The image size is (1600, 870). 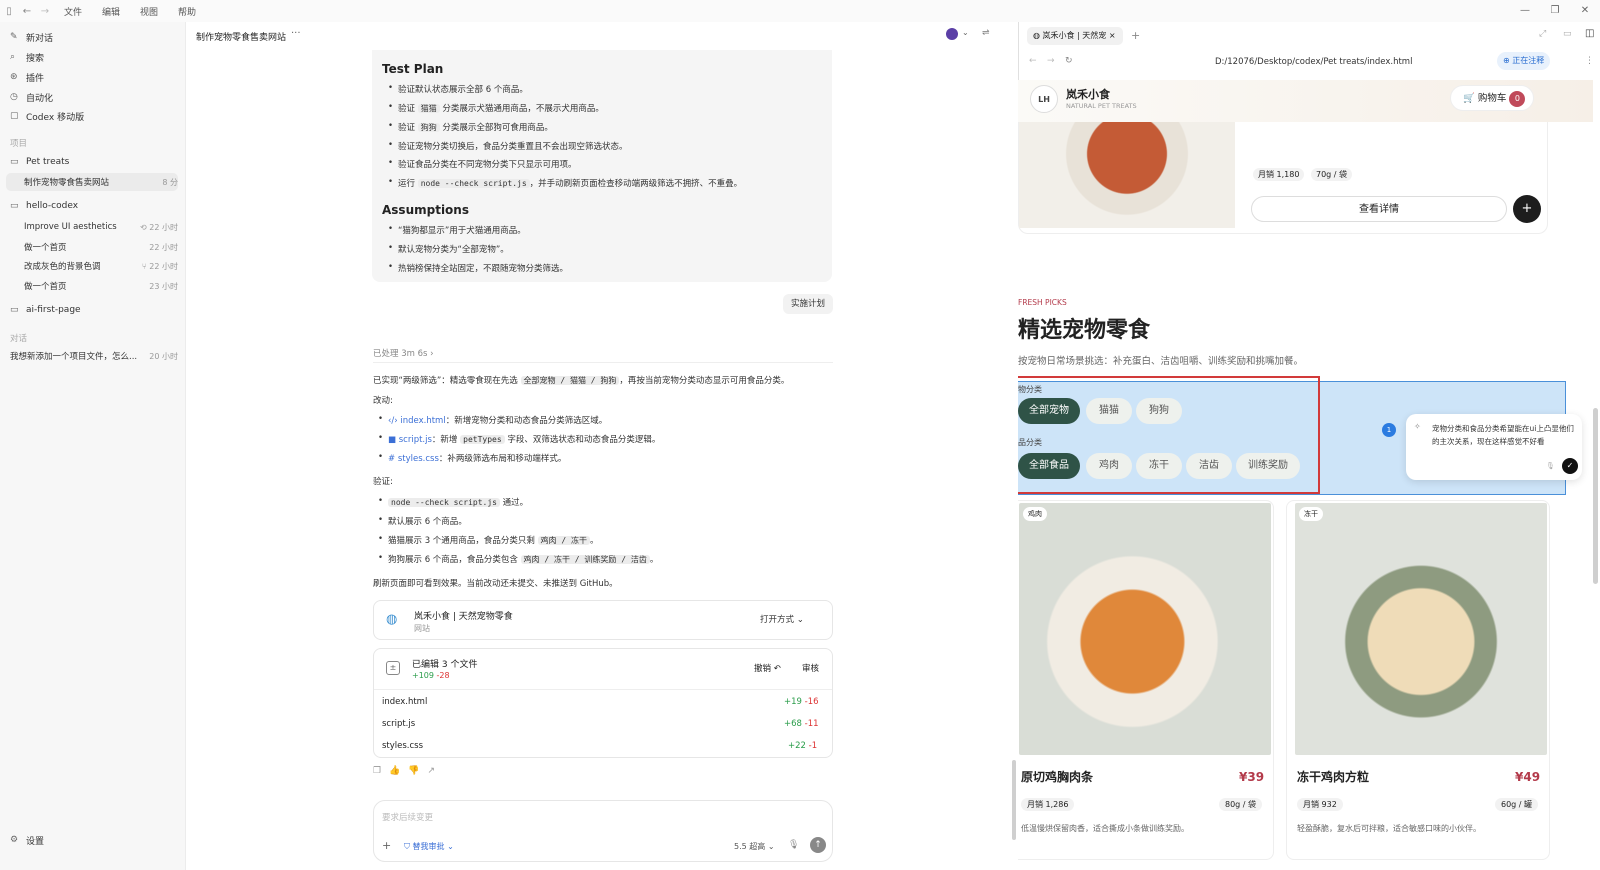 What do you see at coordinates (1595, 496) in the screenshot?
I see `browser-scrollbar` at bounding box center [1595, 496].